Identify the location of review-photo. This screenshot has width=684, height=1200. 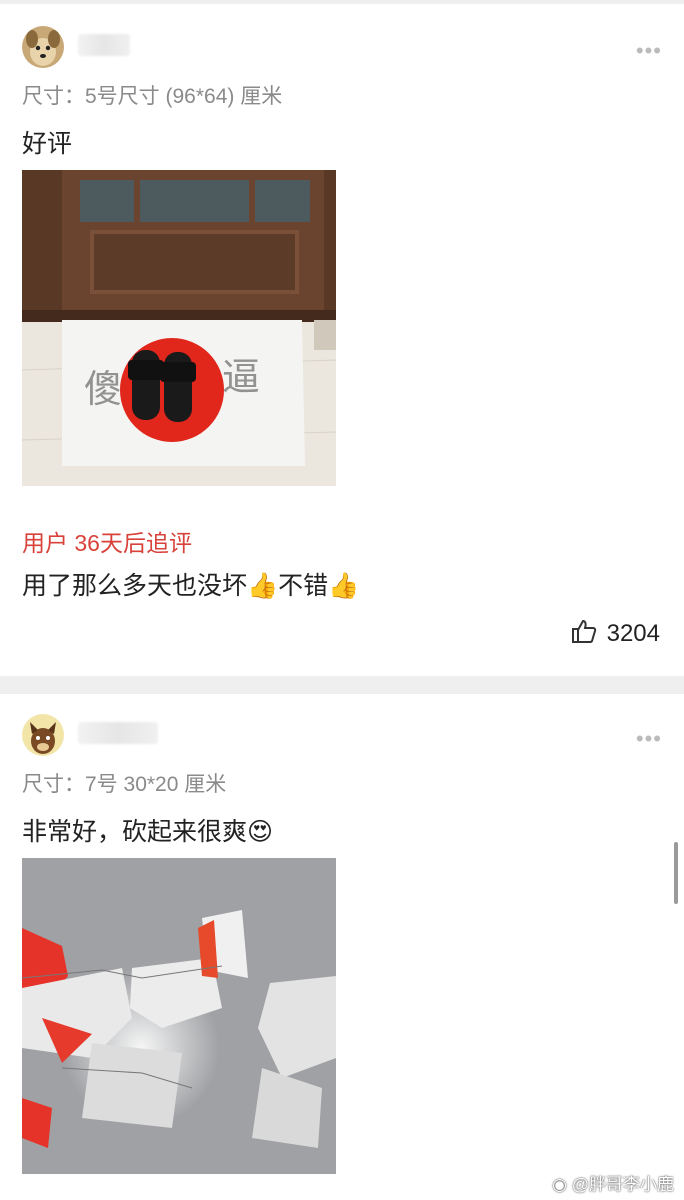
(179, 1016).